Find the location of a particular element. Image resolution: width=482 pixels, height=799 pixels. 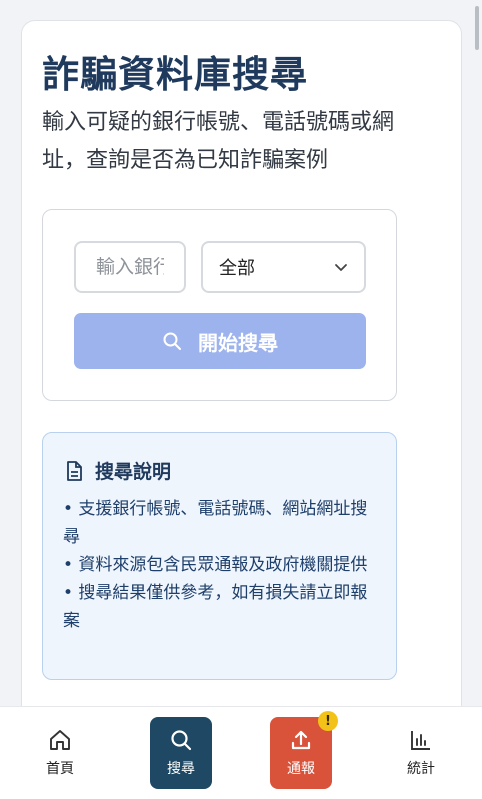

page-title: 詐騙資料庫搜尋 is located at coordinates (175, 74).